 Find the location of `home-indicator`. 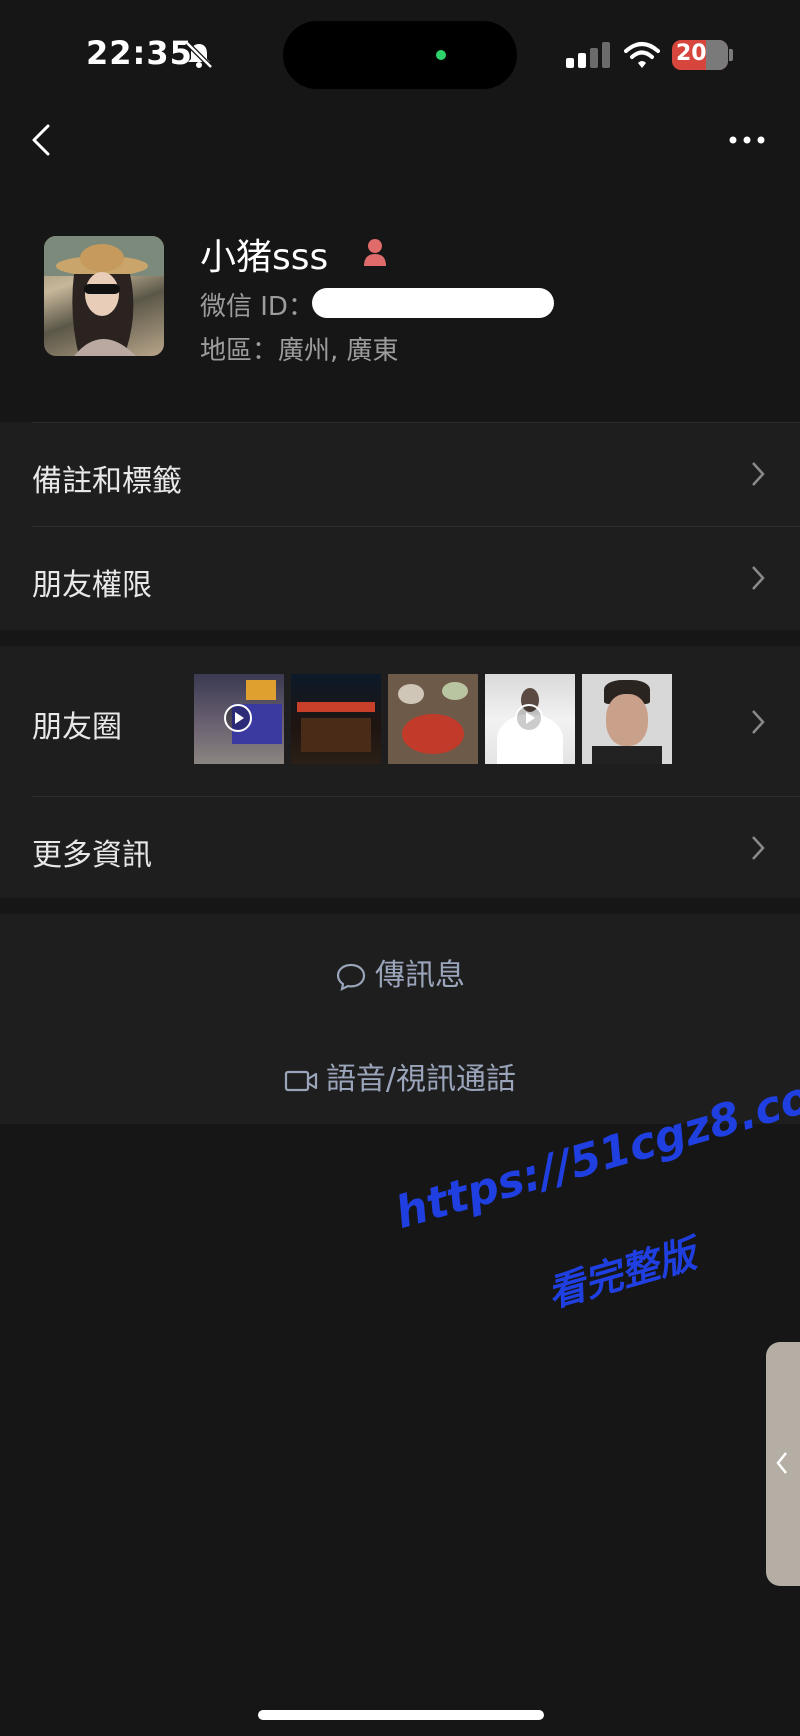

home-indicator is located at coordinates (401, 1715).